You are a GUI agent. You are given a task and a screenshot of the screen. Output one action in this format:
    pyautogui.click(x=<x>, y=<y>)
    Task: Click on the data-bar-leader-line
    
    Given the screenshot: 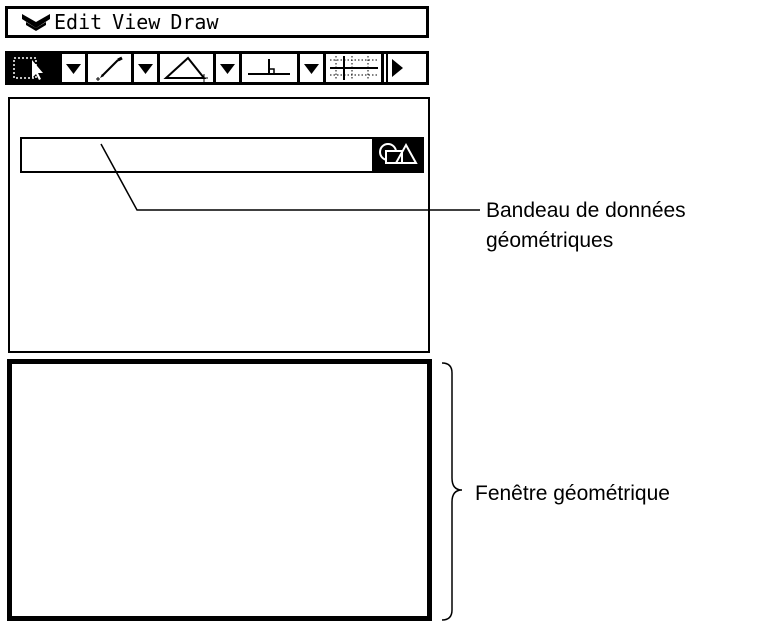 What is the action you would take?
    pyautogui.click(x=290, y=177)
    